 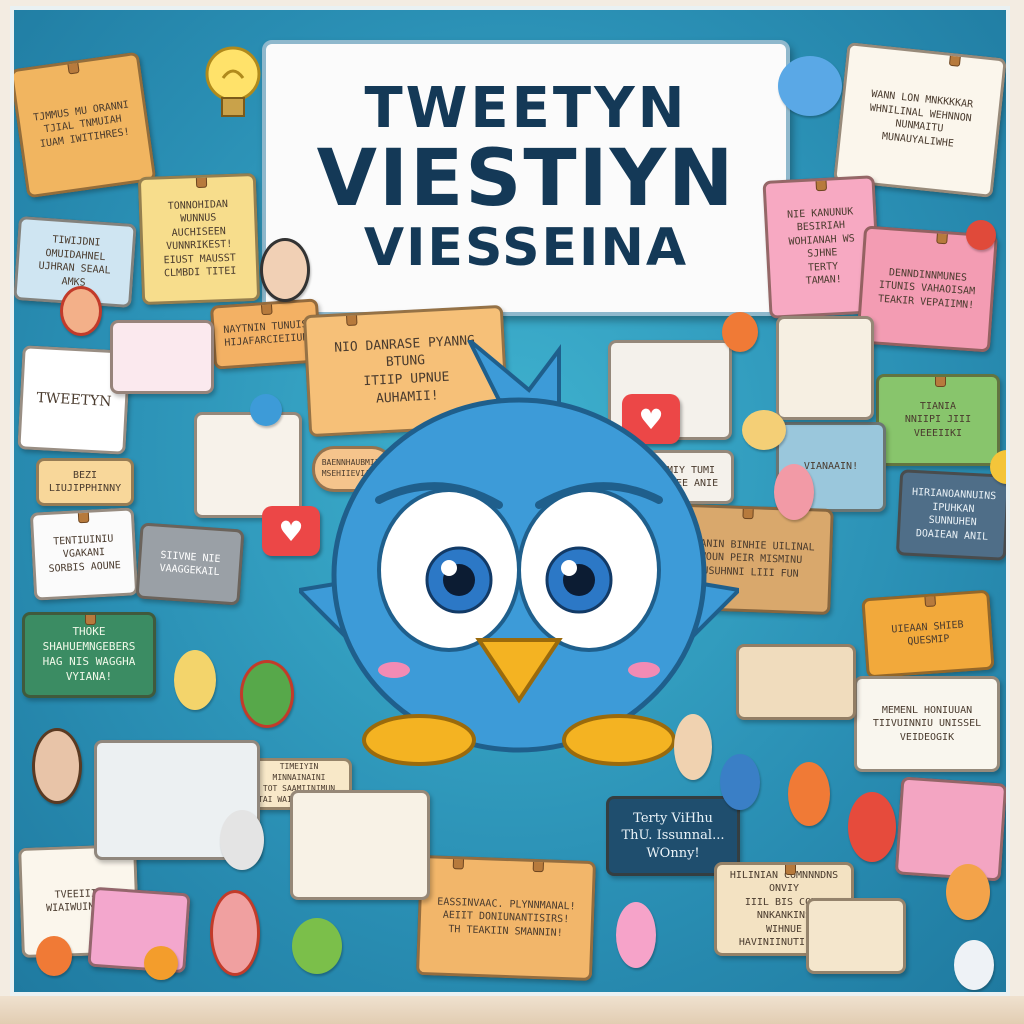 I want to click on title-line-2: VIESTIYN, so click(x=526, y=179).